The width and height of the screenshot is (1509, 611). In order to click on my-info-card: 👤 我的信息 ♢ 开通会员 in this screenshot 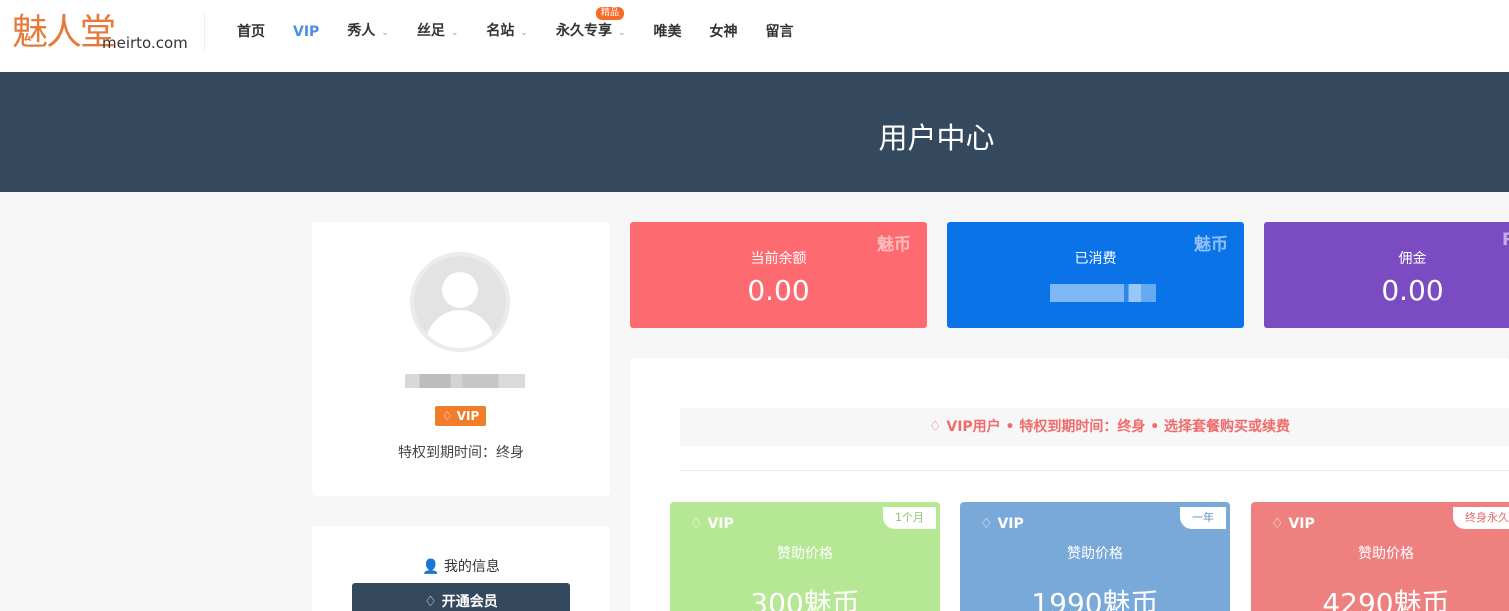, I will do `click(461, 568)`.